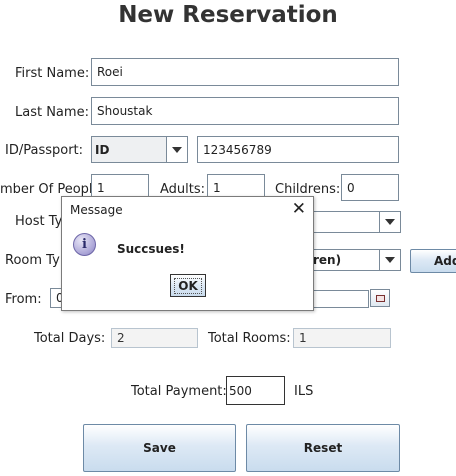  What do you see at coordinates (433, 261) in the screenshot?
I see `add-room-button: Add` at bounding box center [433, 261].